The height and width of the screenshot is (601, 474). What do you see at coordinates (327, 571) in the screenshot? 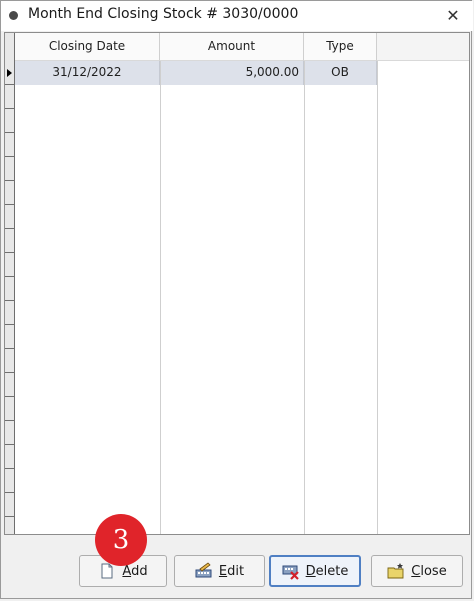
I see `delete-button-label: Delete` at bounding box center [327, 571].